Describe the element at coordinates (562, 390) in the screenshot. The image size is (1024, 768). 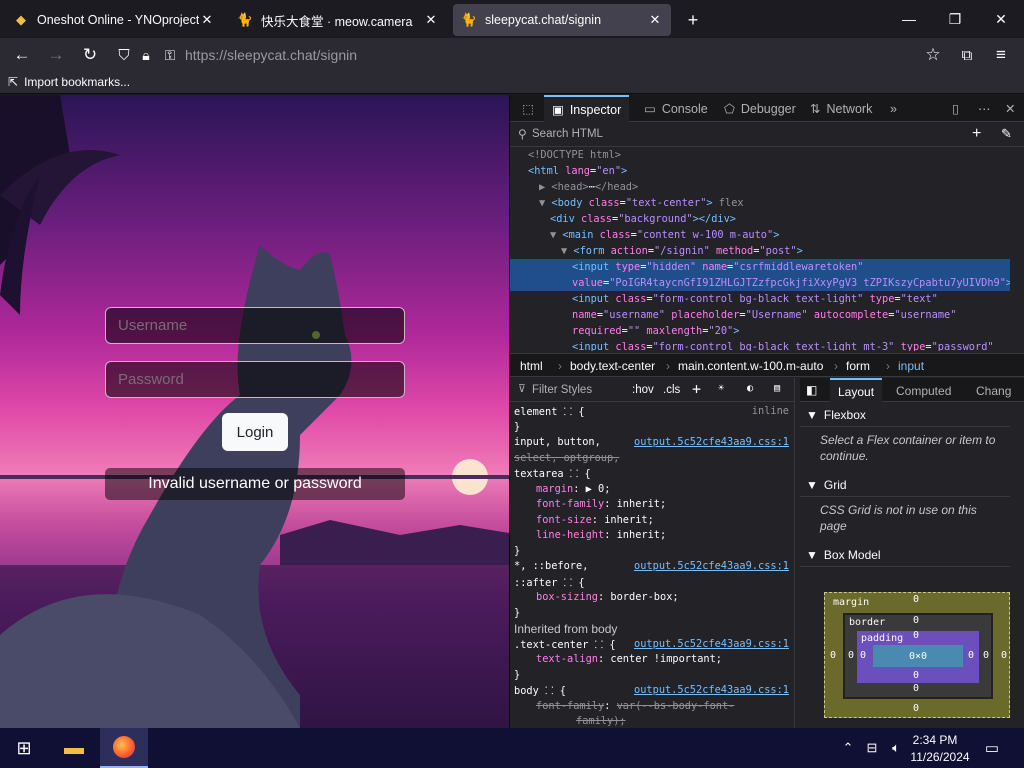
I see `filter-styles-input: Filter Styles` at that location.